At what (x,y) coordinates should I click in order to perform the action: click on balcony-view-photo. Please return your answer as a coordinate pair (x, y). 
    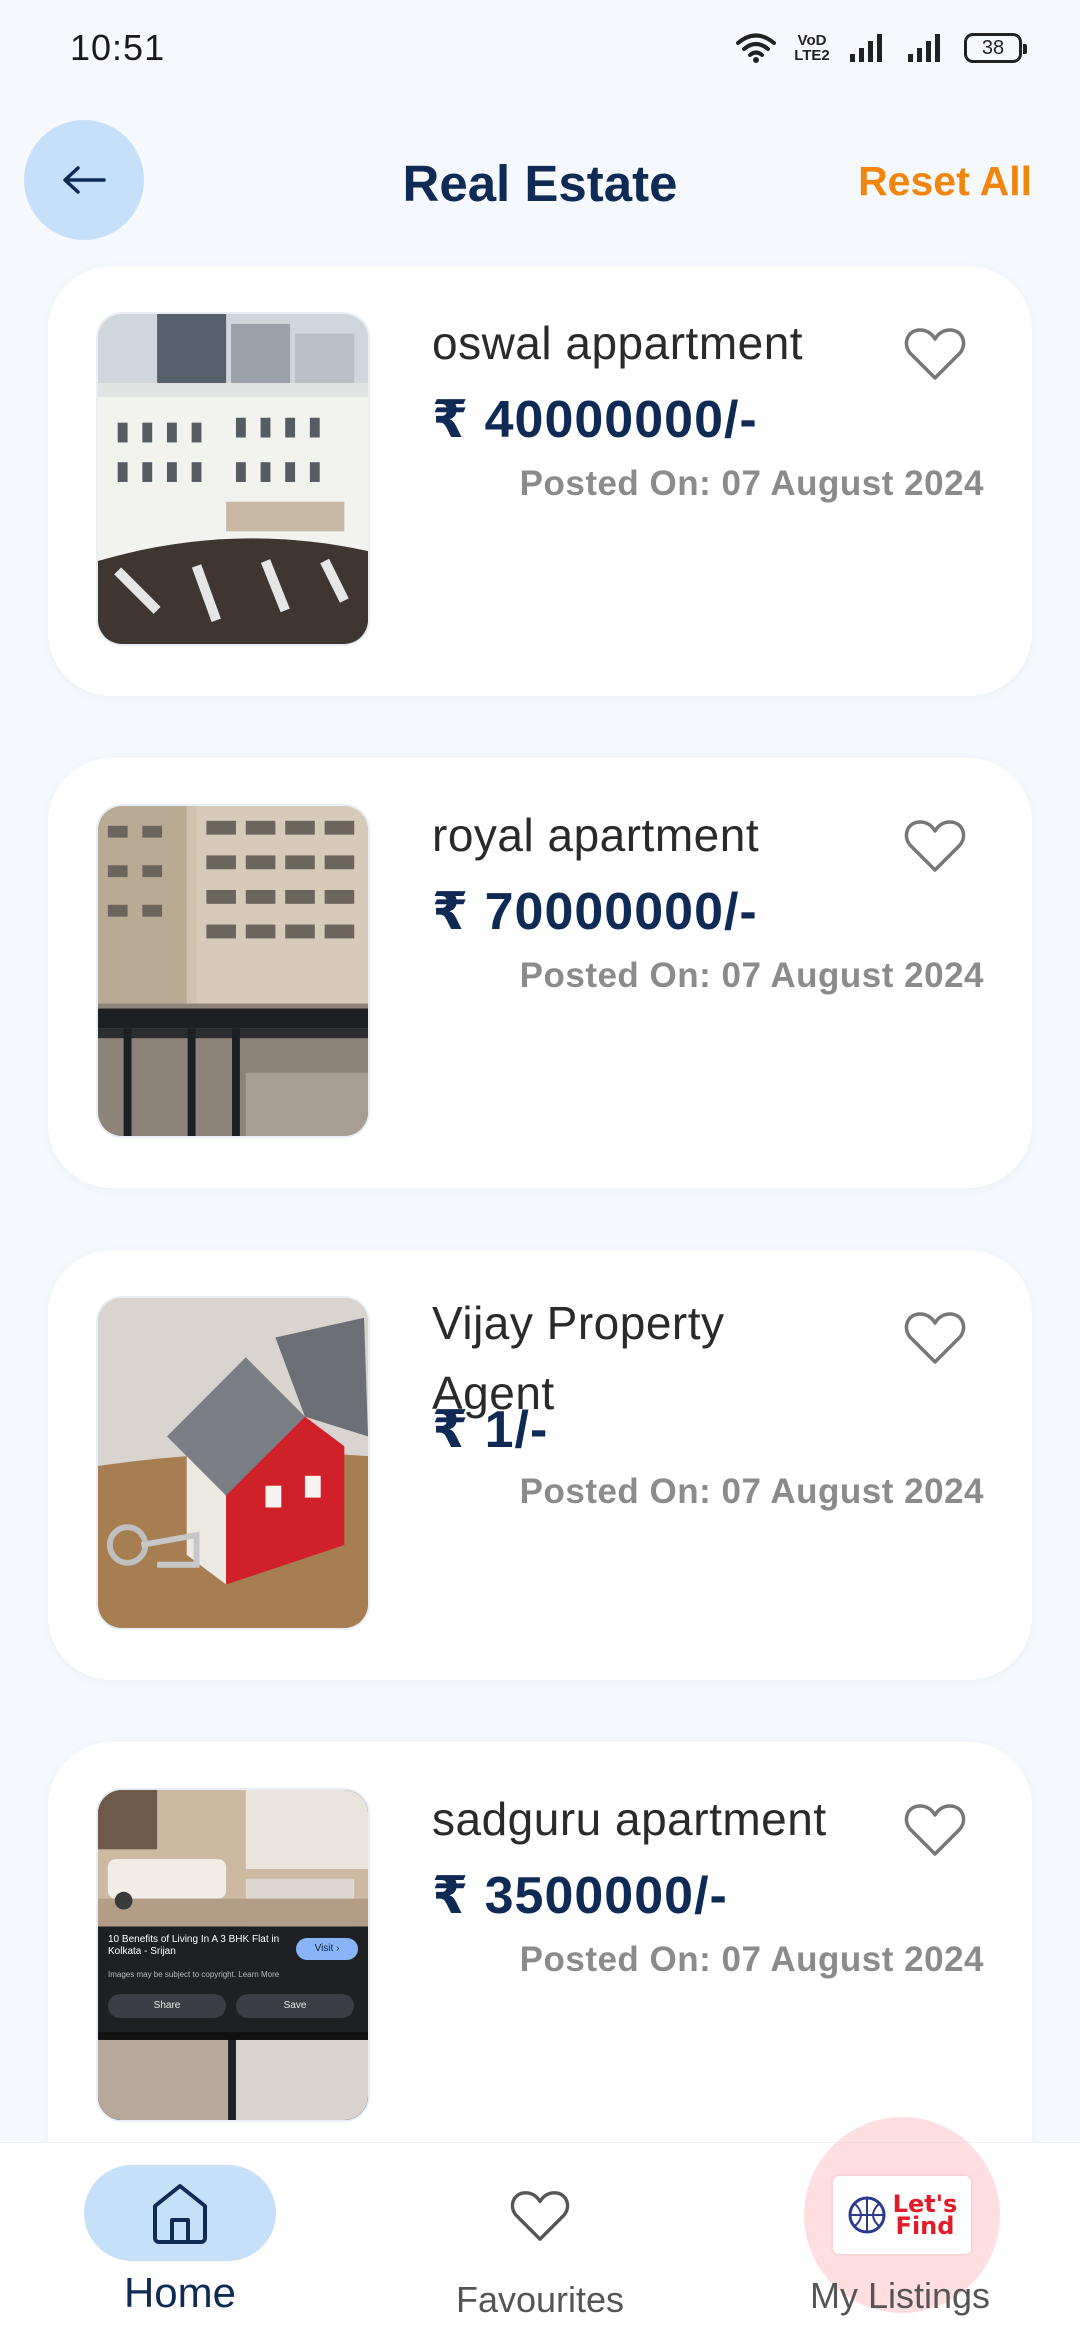
    Looking at the image, I should click on (233, 971).